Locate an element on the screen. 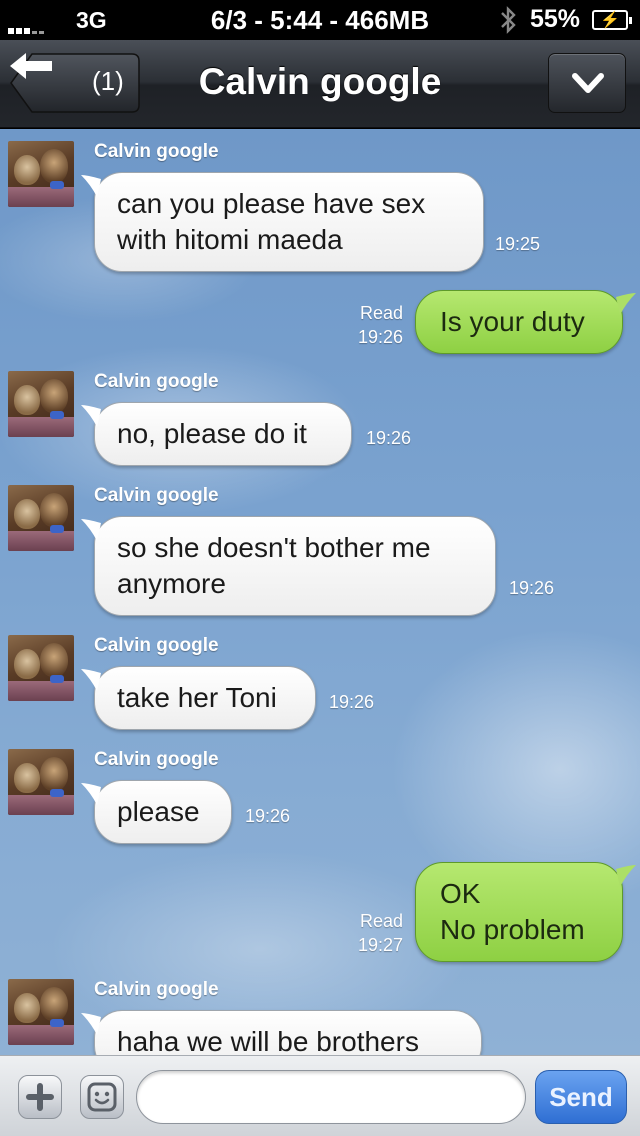 Image resolution: width=640 pixels, height=1136 pixels. plus-icon is located at coordinates (40, 1097).